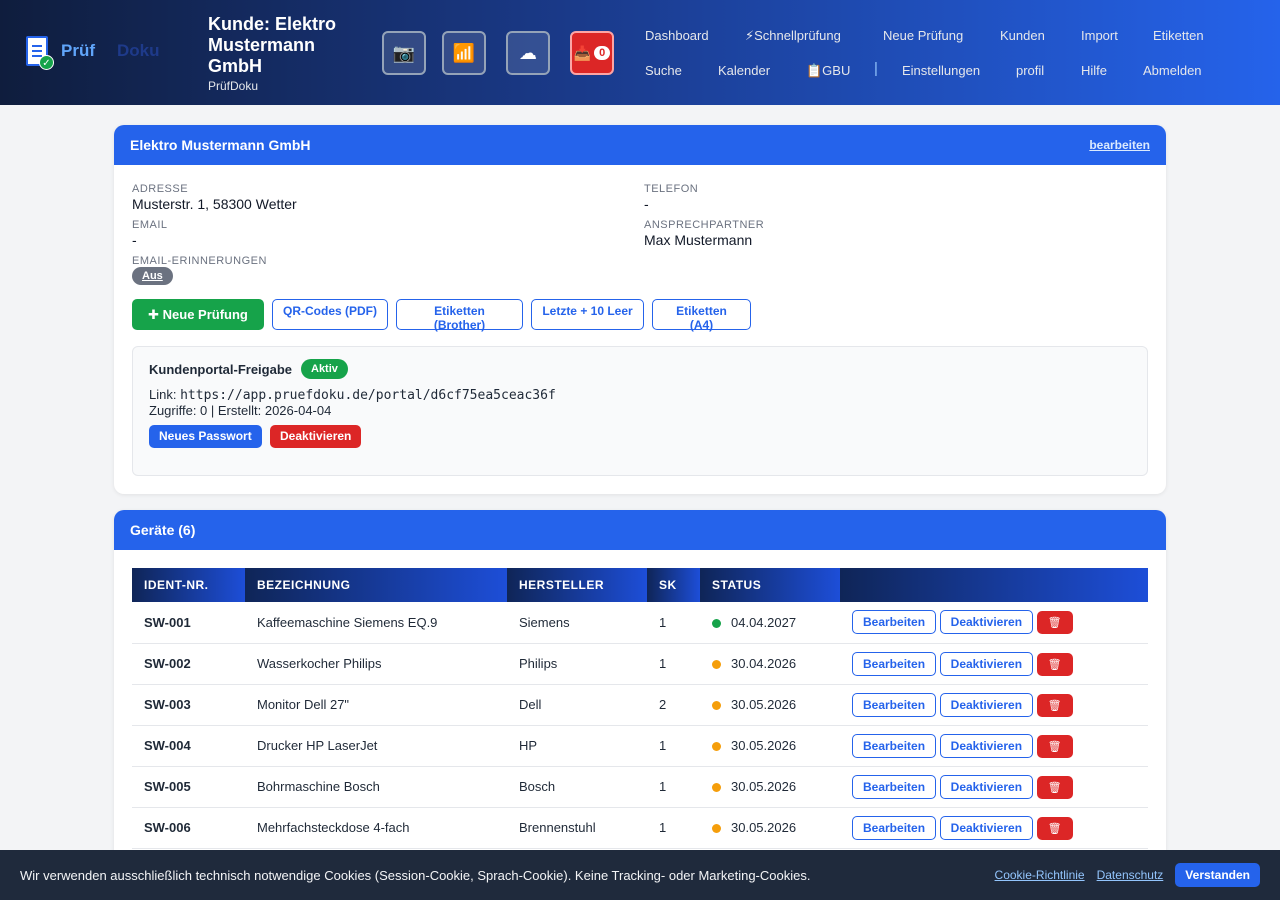  What do you see at coordinates (288, 53) in the screenshot?
I see `title-block: Kunde: Elektro Mustermann GmbH PrüfDoku` at bounding box center [288, 53].